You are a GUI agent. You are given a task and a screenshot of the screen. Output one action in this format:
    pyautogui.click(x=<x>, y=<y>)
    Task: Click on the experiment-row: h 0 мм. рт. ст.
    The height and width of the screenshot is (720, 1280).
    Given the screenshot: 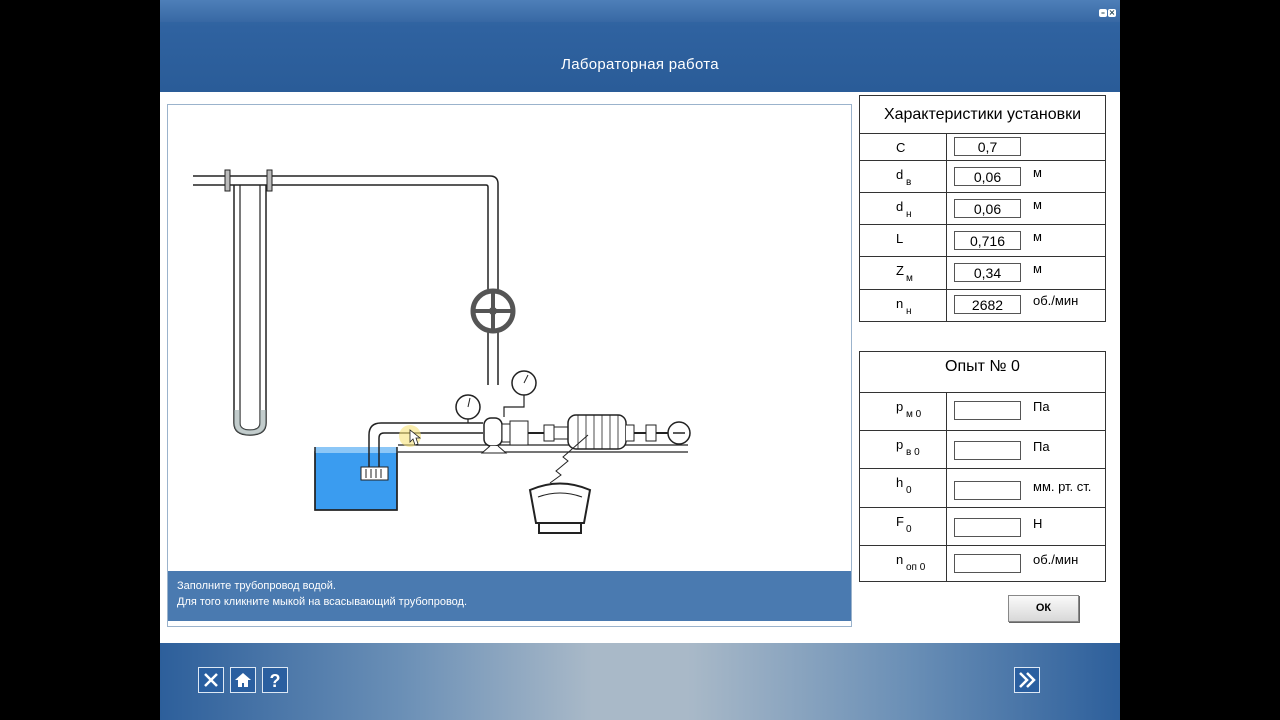 What is the action you would take?
    pyautogui.click(x=982, y=488)
    